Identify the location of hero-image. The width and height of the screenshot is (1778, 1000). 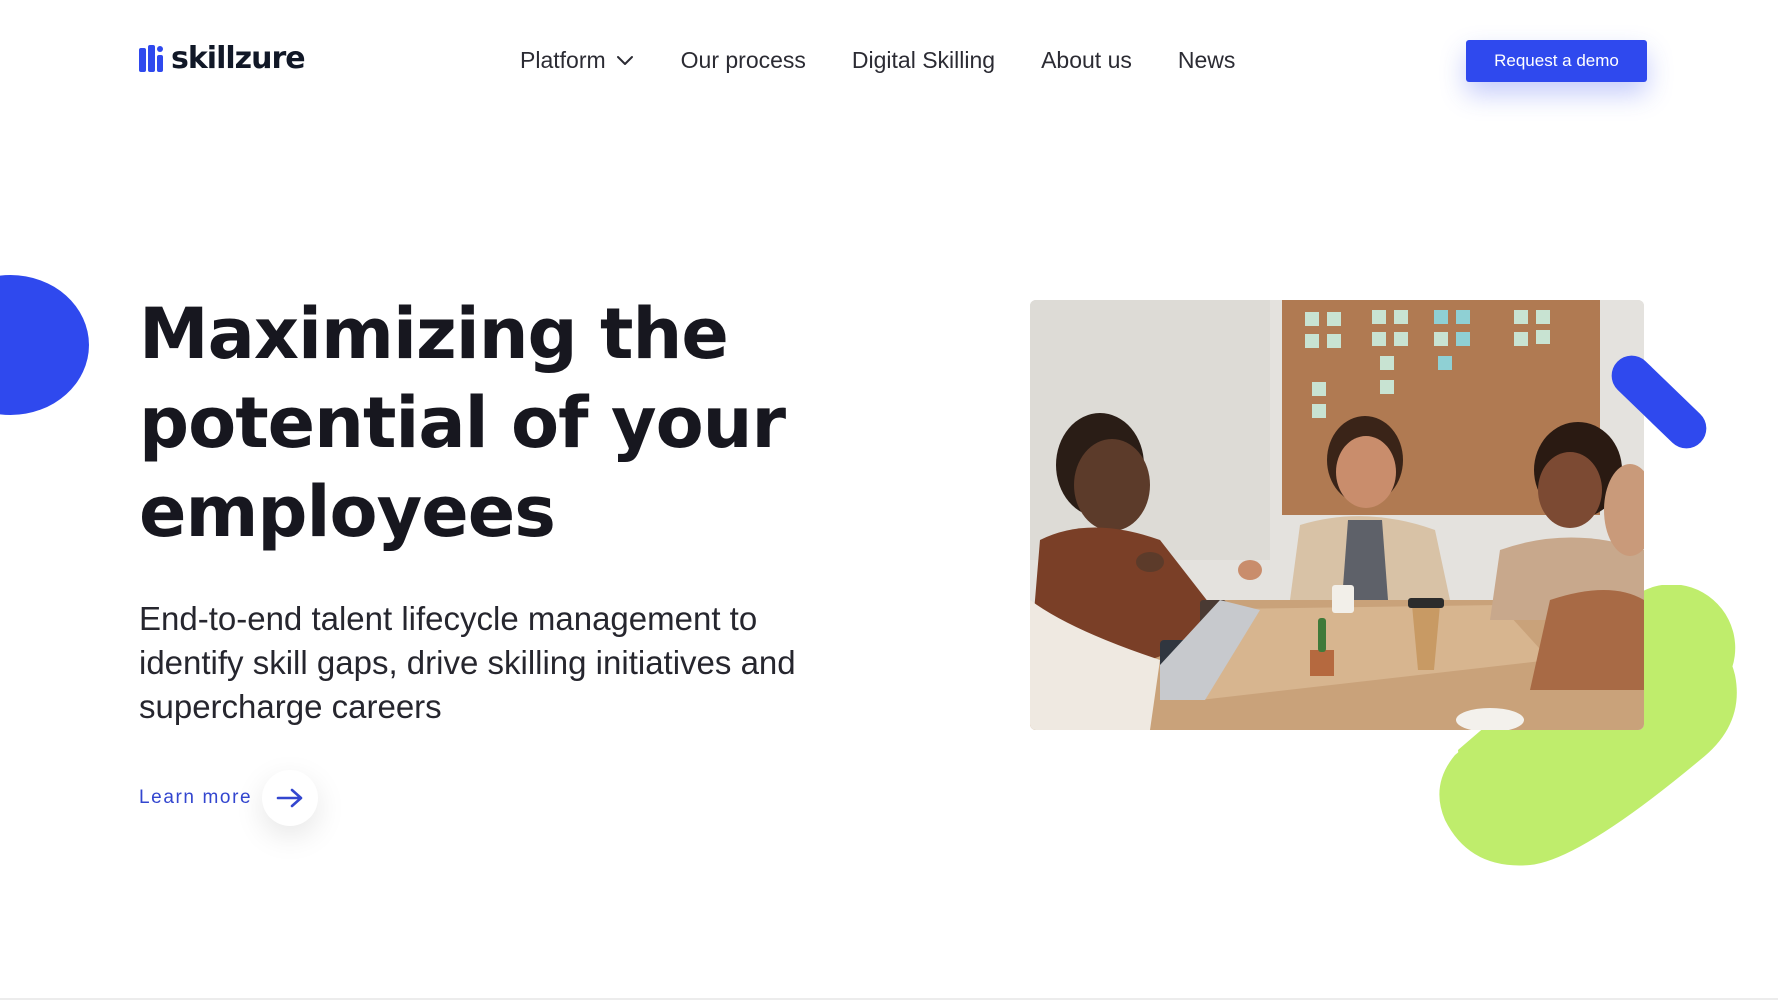
(1337, 515).